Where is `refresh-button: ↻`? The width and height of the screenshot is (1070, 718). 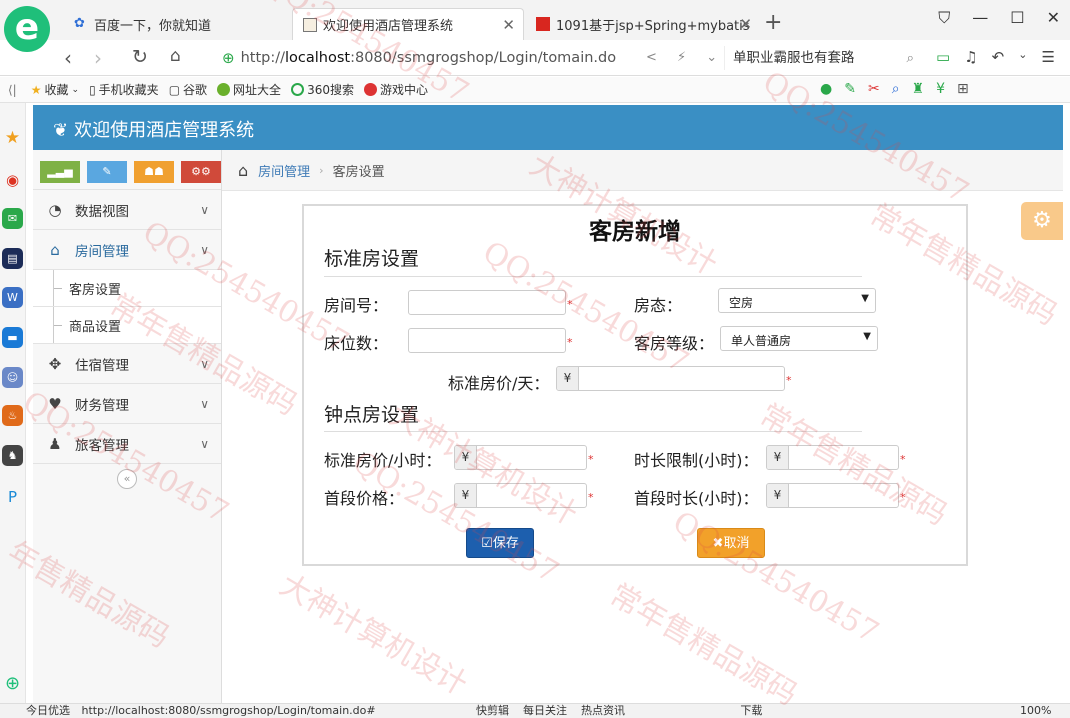 refresh-button: ↻ is located at coordinates (140, 57).